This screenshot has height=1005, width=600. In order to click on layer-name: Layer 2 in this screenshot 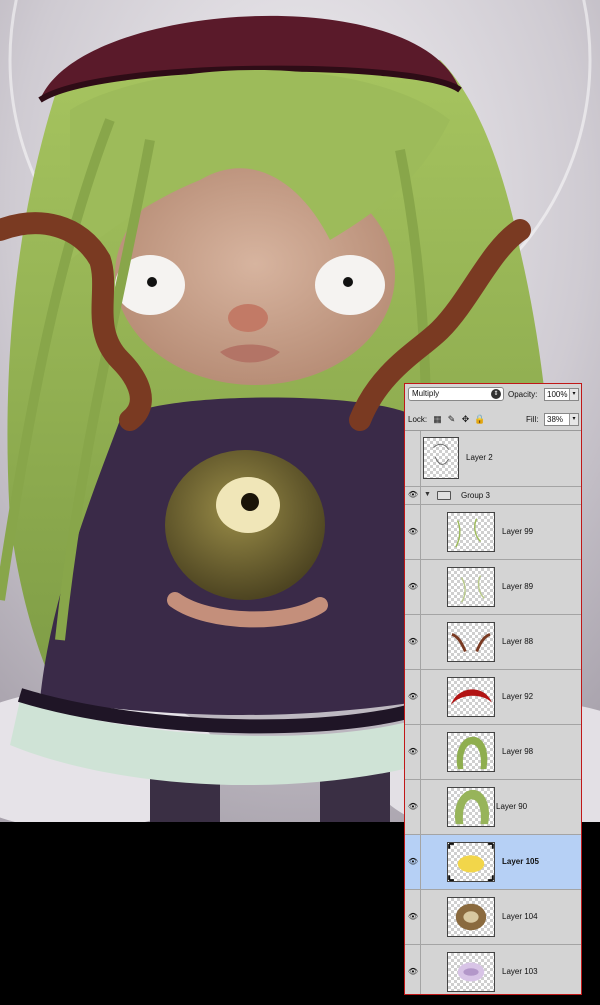, I will do `click(479, 457)`.